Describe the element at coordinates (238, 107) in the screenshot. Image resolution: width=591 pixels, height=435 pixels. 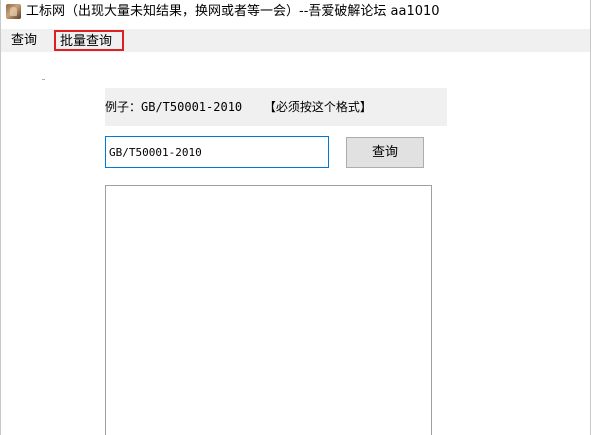
I see `format-hint-label: 例子：GB/T50001-2010 【必须按这个格式】` at that location.